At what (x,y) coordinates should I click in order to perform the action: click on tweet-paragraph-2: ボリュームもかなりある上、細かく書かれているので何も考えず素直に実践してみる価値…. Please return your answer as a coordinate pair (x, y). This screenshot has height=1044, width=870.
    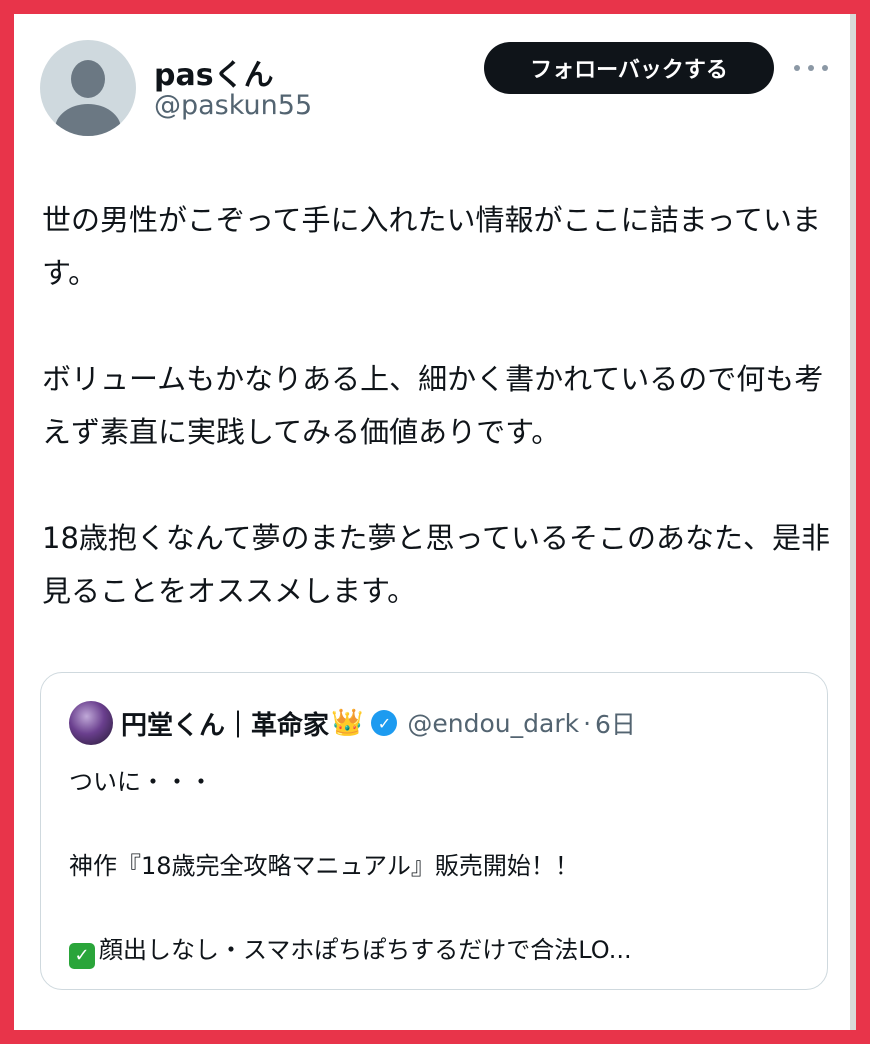
    Looking at the image, I should click on (433, 405).